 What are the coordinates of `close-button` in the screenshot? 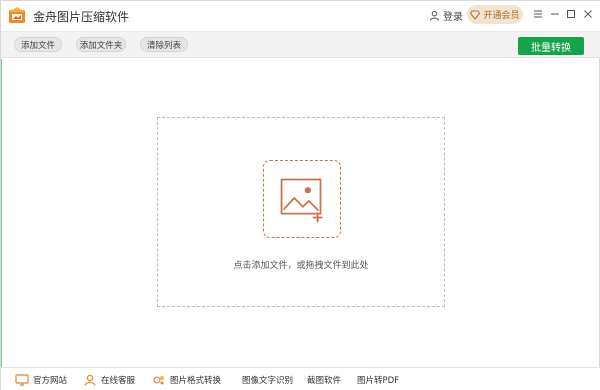 It's located at (588, 14).